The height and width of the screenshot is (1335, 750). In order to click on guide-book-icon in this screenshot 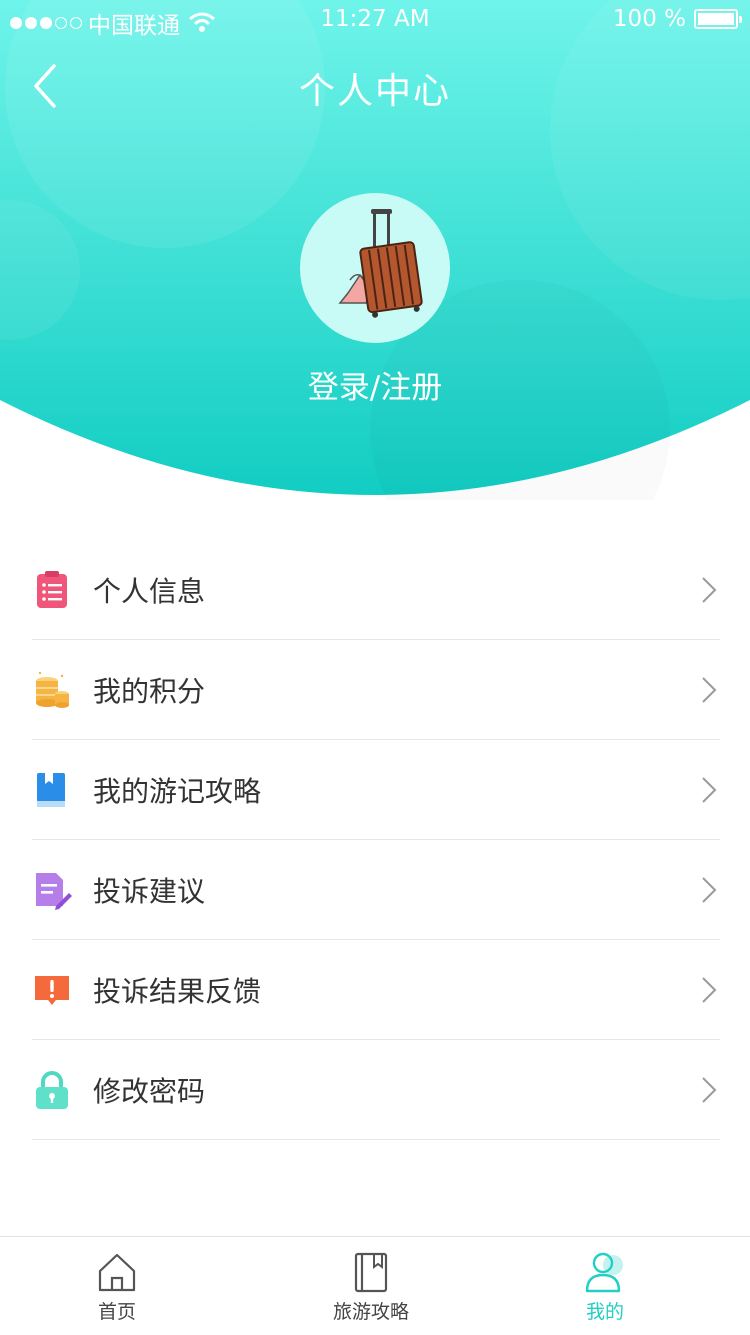, I will do `click(371, 1272)`.